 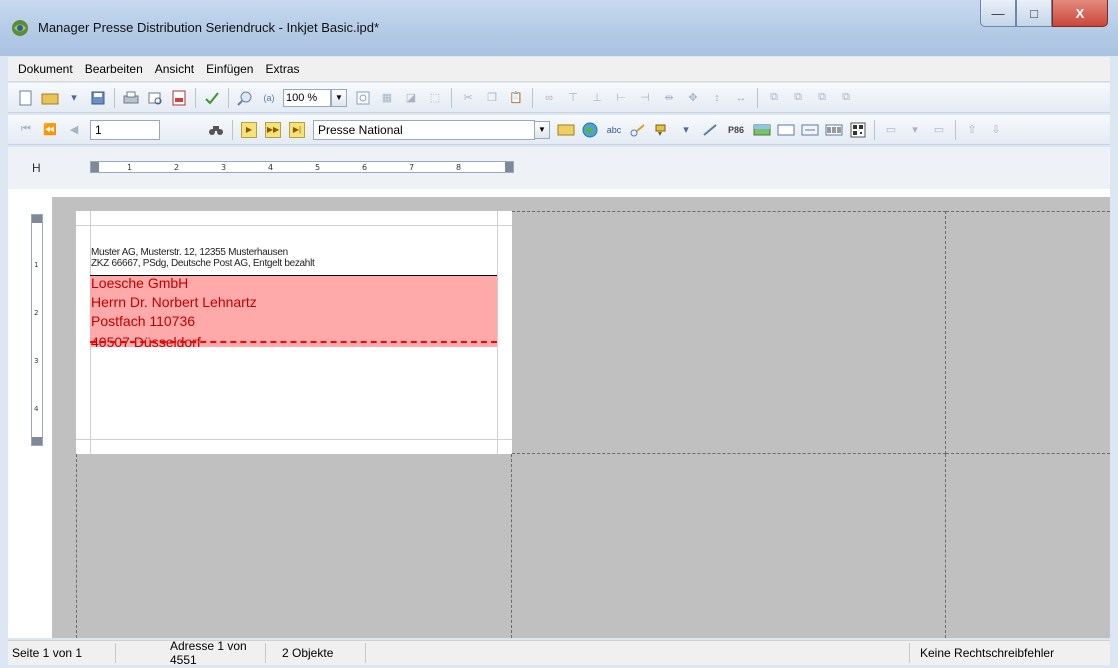 I want to click on special-service-icon: P86, so click(x=736, y=130).